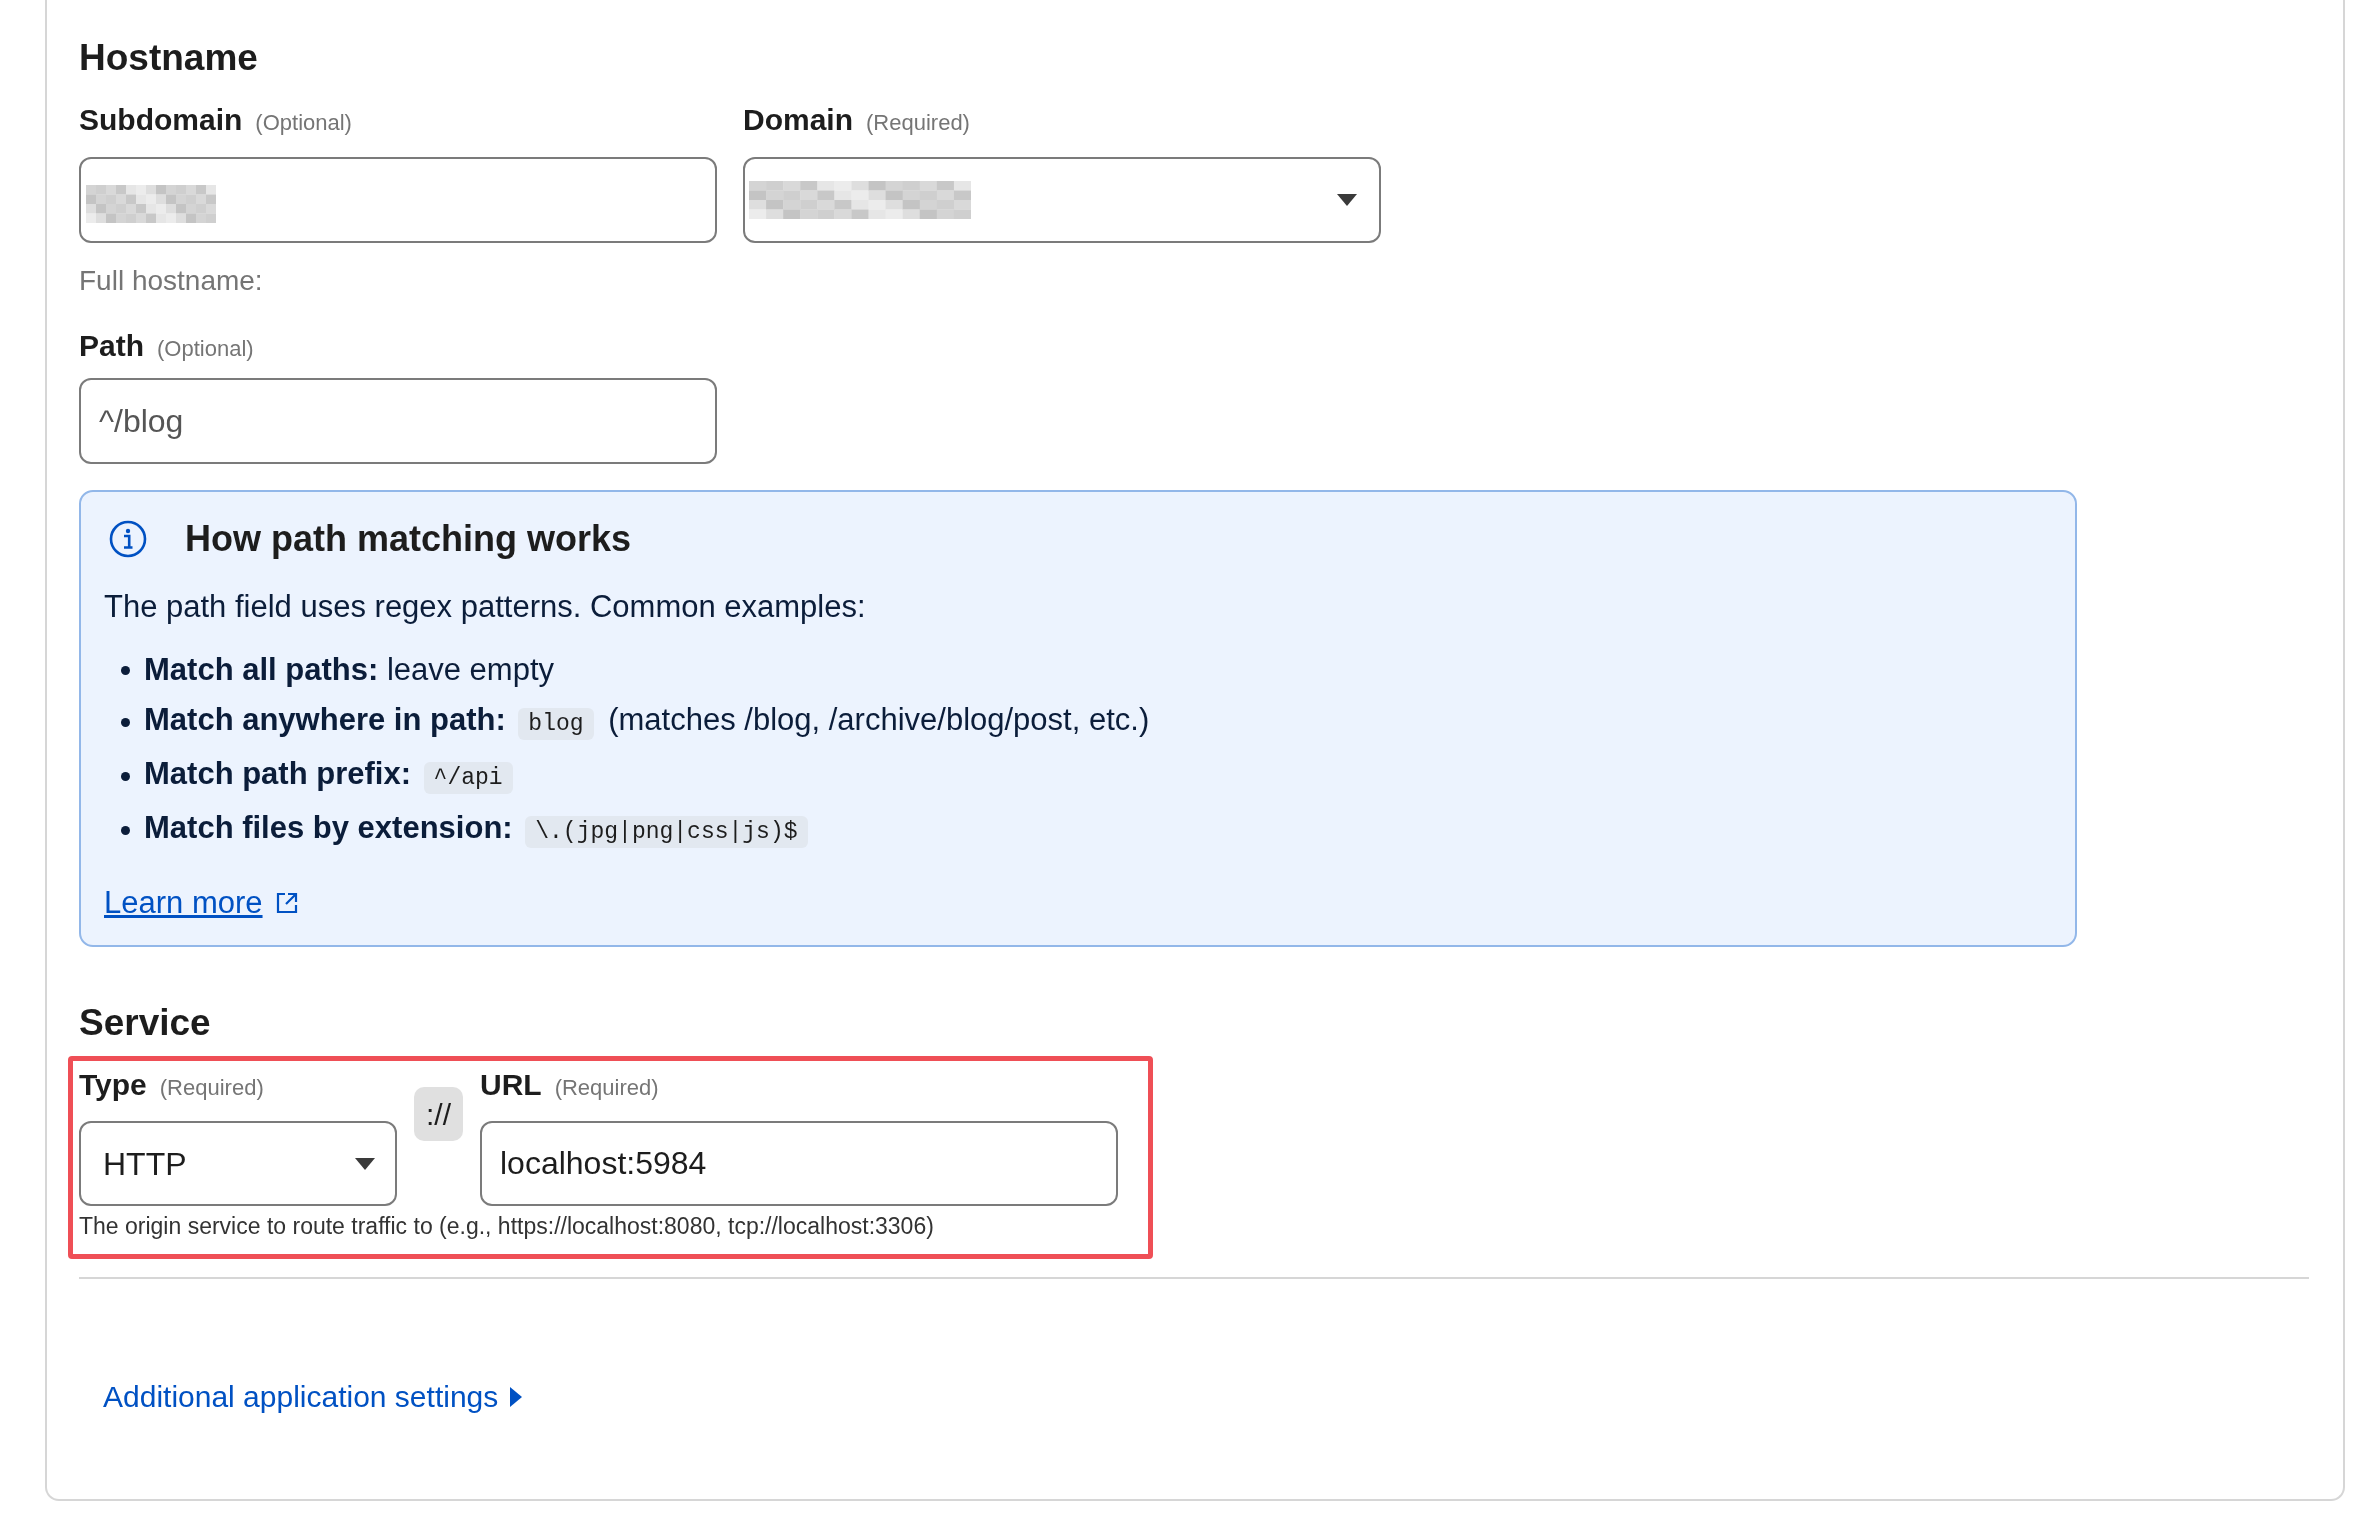  I want to click on callout-title: How path matching works, so click(408, 539).